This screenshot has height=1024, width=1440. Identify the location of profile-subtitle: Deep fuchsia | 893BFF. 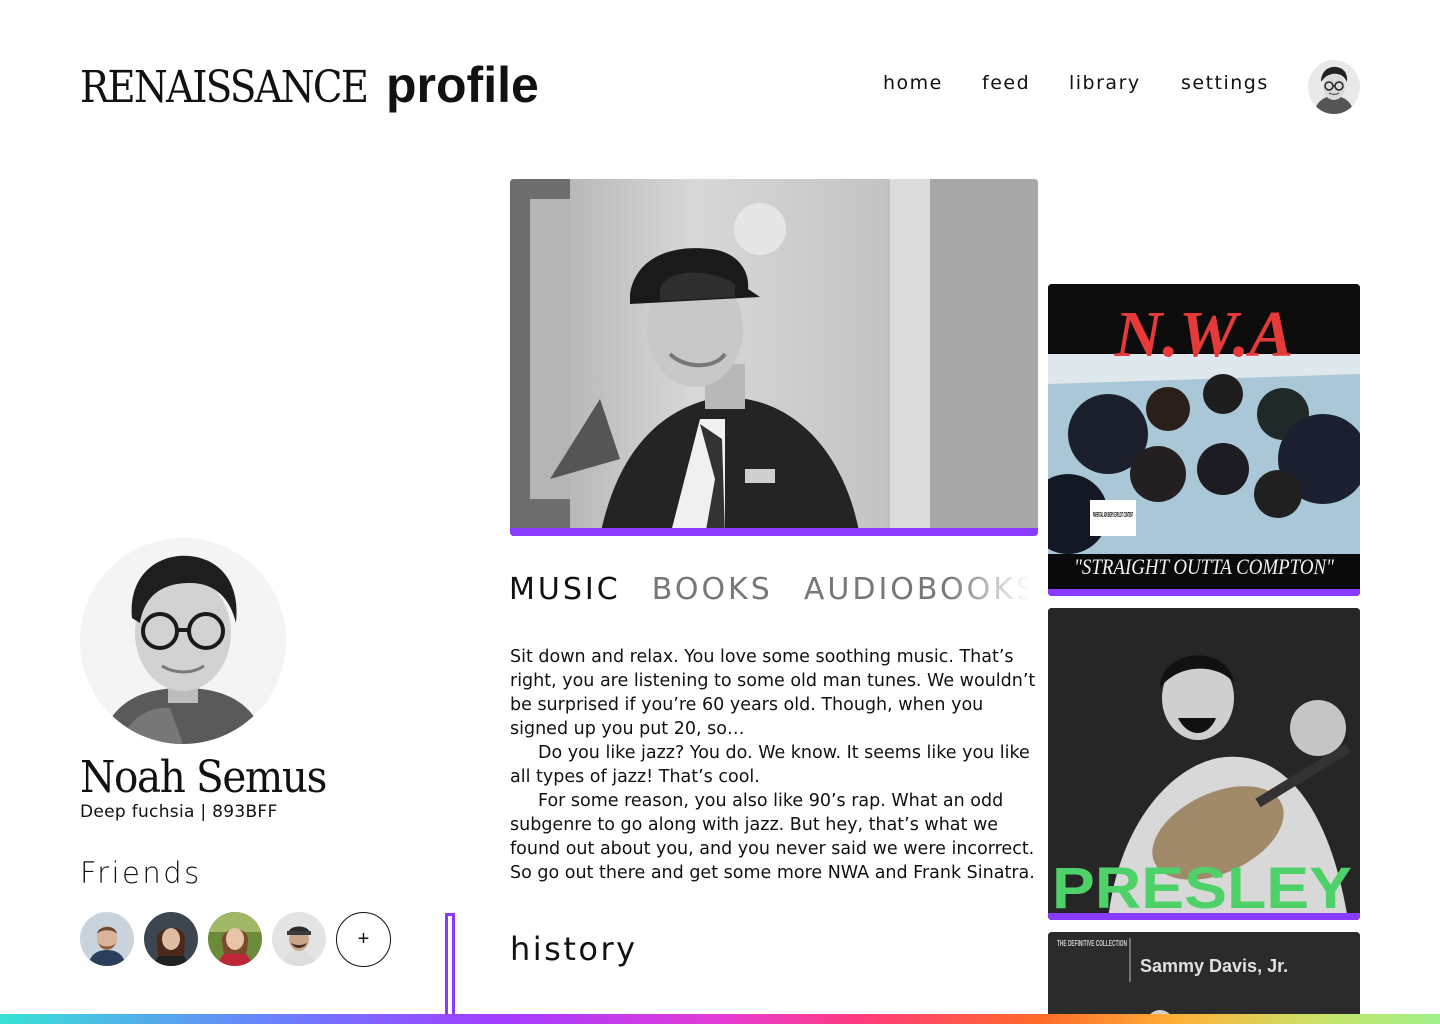
(179, 812).